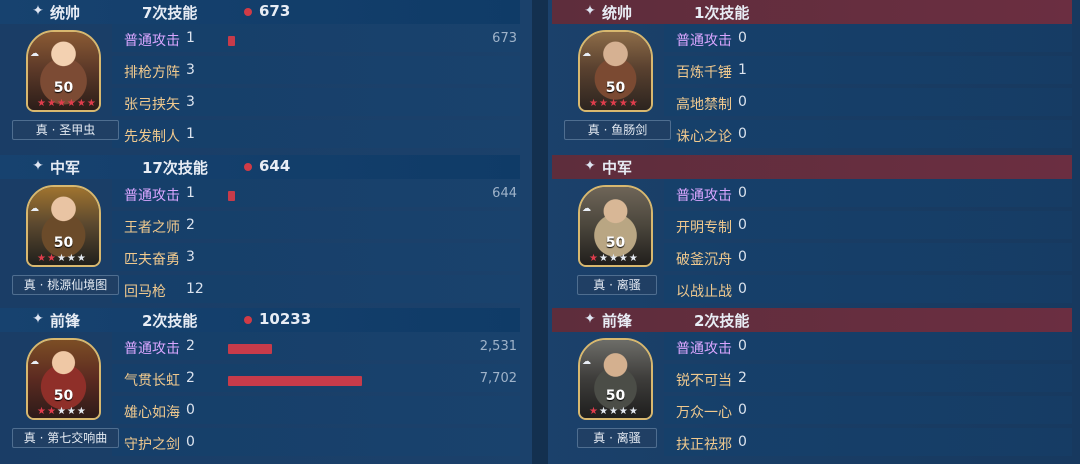 The width and height of the screenshot is (1080, 464). I want to click on skill-name: 以战止战, so click(704, 291).